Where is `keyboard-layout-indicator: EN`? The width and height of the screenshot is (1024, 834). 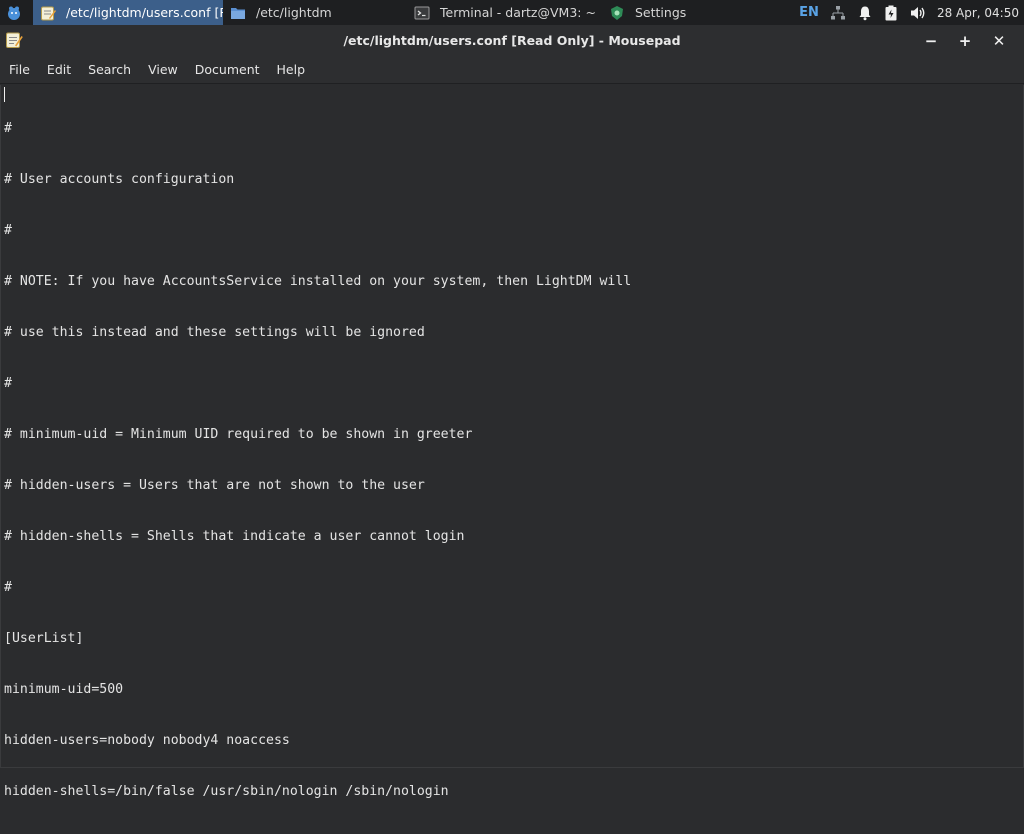 keyboard-layout-indicator: EN is located at coordinates (809, 12).